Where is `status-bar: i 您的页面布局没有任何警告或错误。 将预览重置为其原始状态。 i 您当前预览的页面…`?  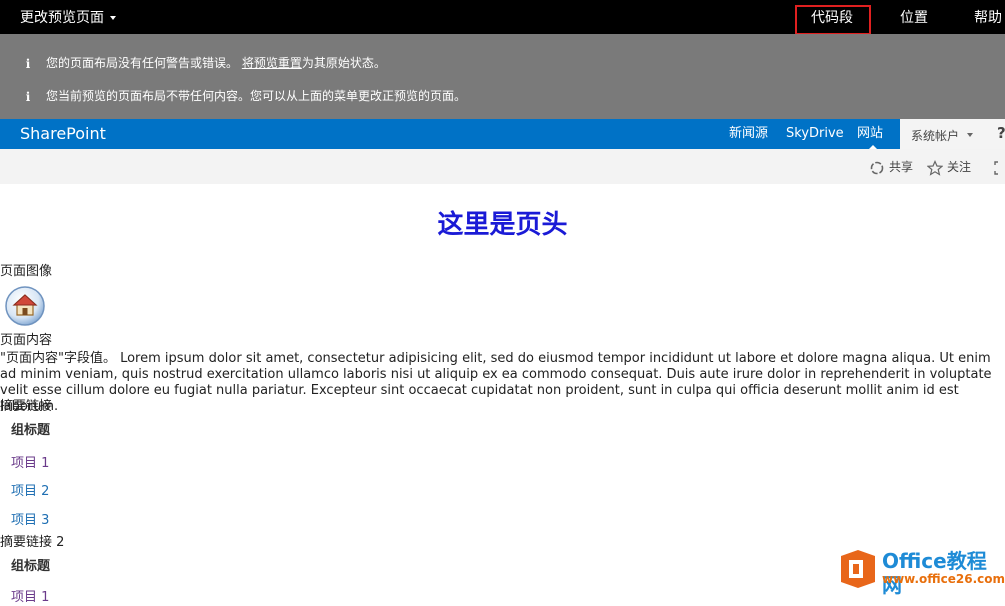 status-bar: i 您的页面布局没有任何警告或错误。 将预览重置为其原始状态。 i 您当前预览的页面… is located at coordinates (502, 76).